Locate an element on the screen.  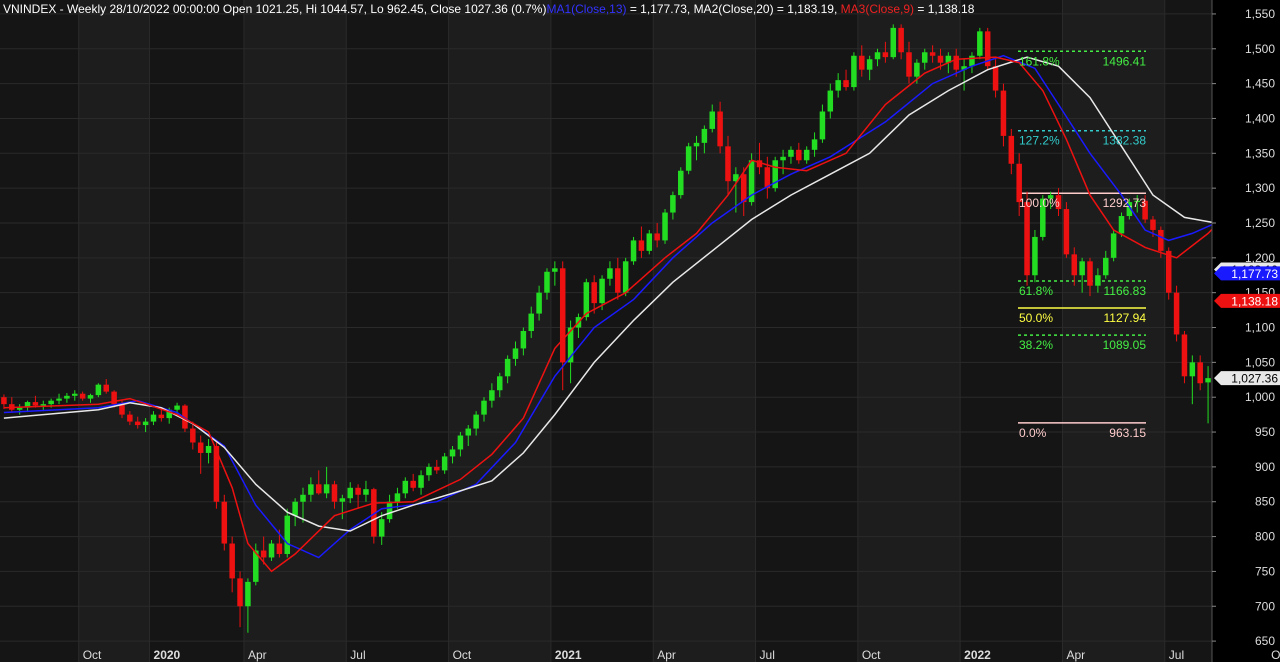
price-tick-label: 1,550 is located at coordinates (1260, 14).